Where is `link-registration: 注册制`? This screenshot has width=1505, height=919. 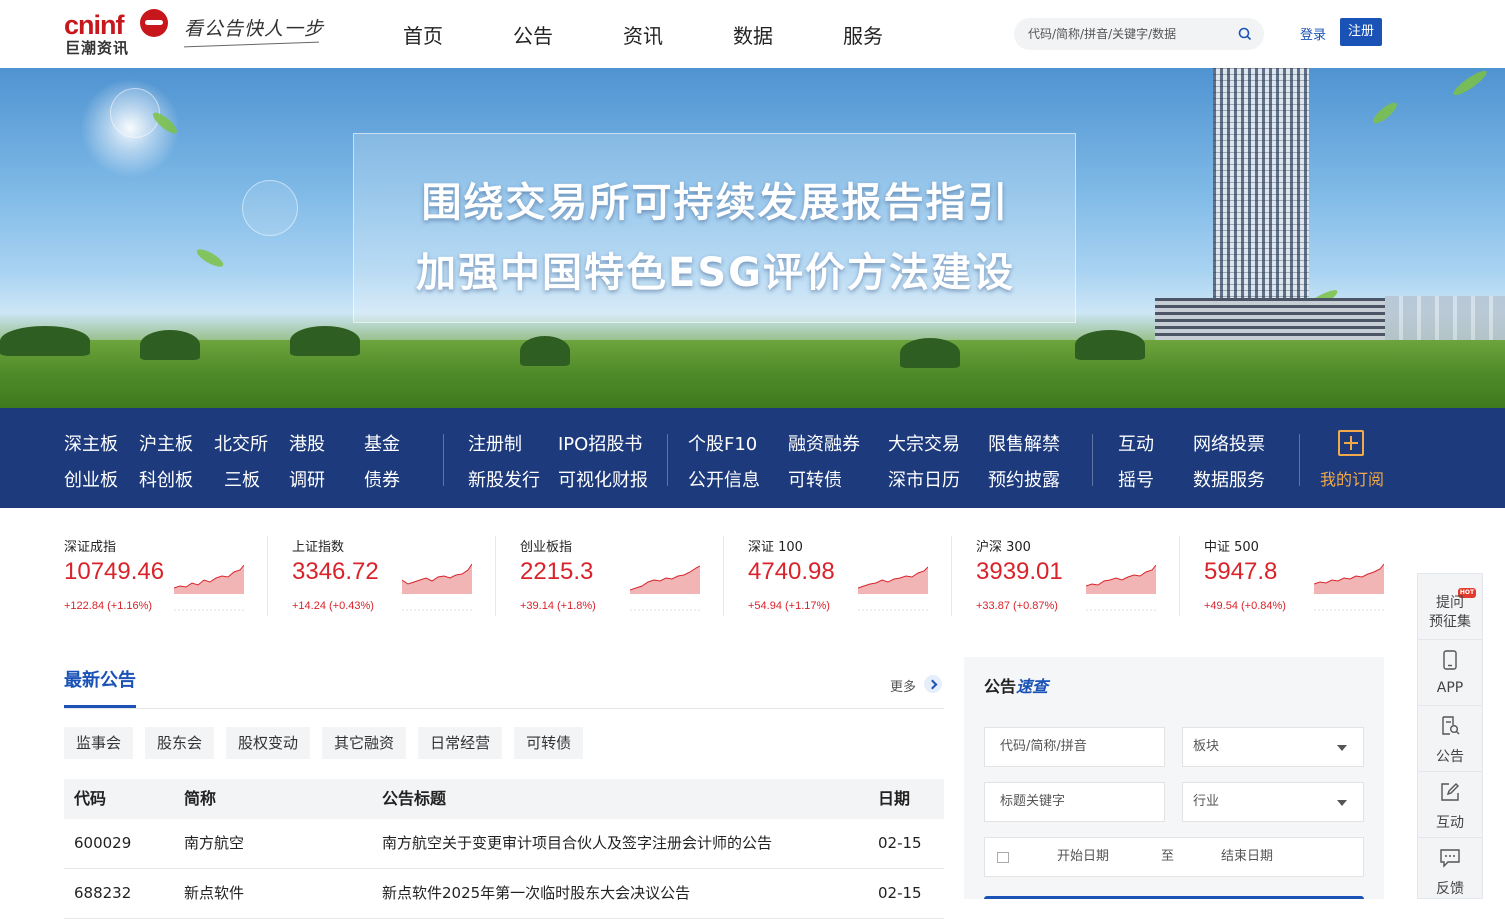 link-registration: 注册制 is located at coordinates (495, 443).